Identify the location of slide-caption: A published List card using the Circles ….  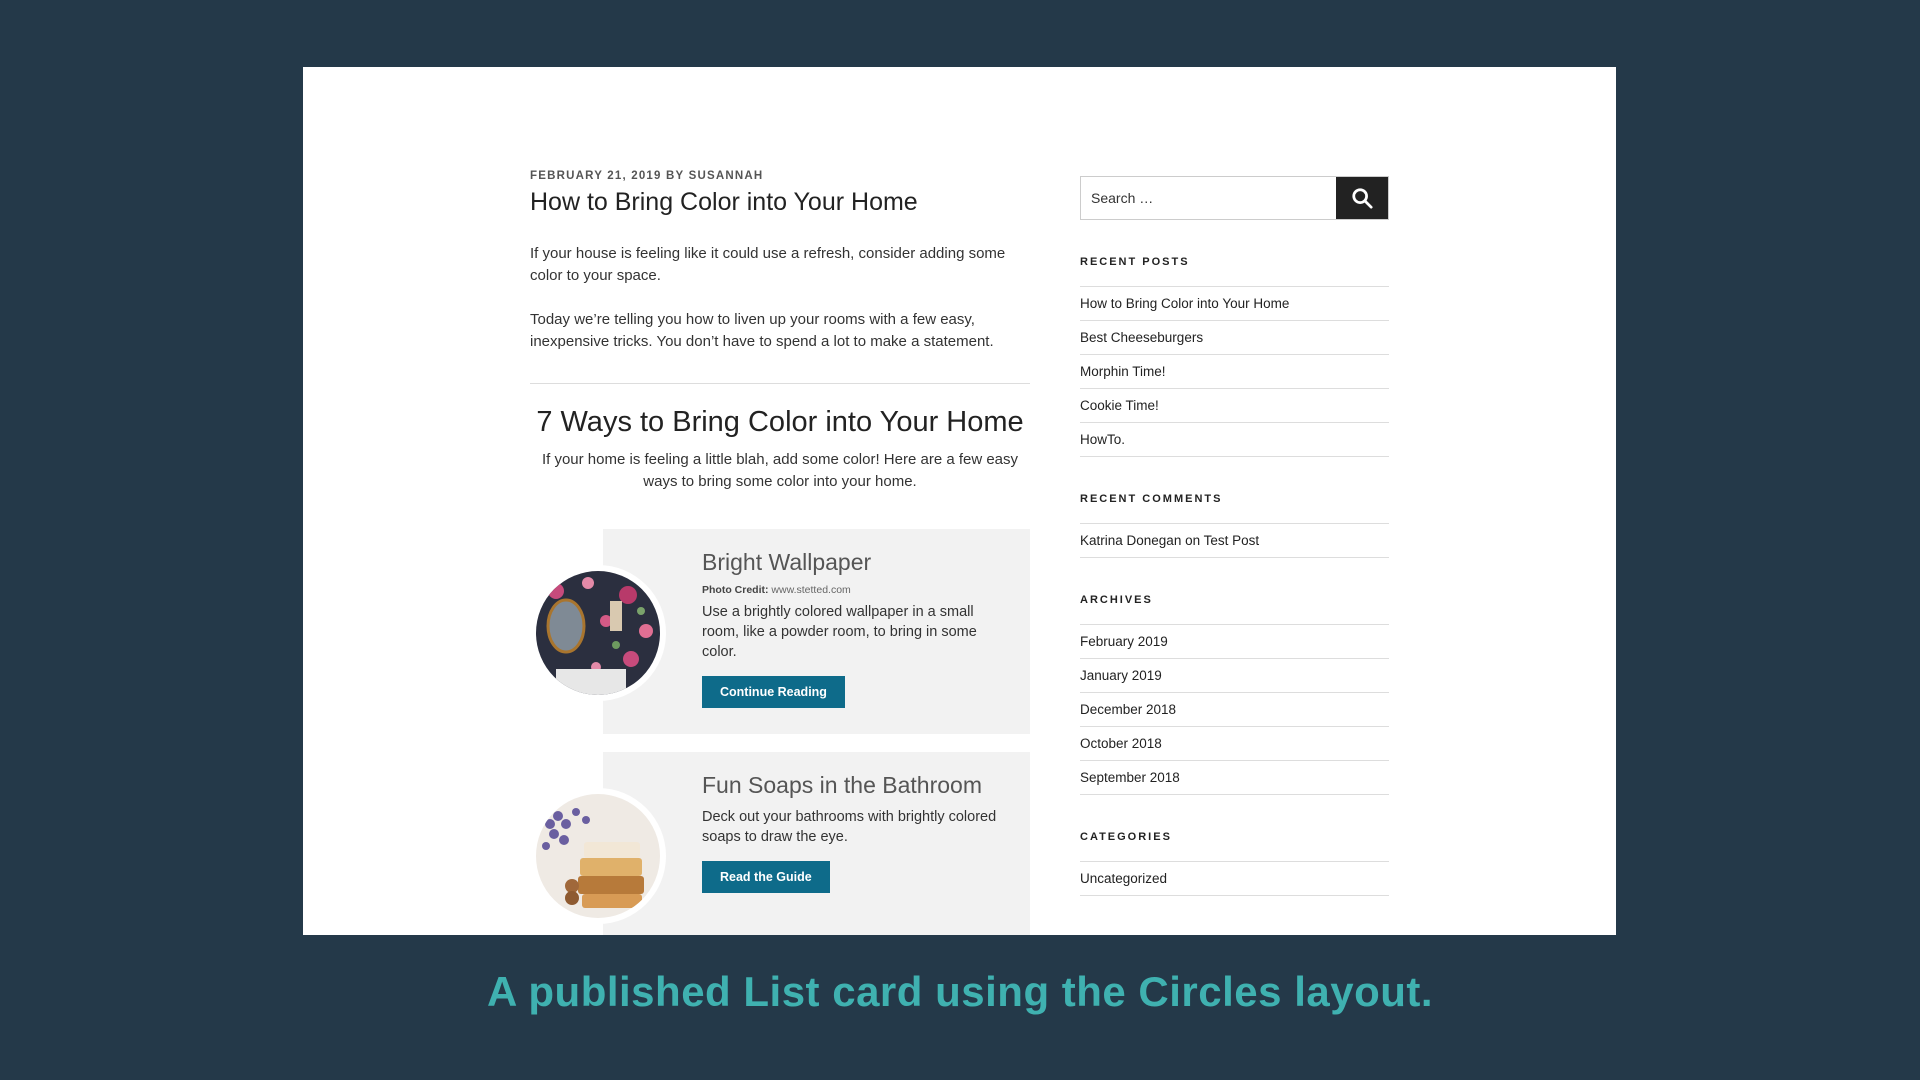
(960, 991).